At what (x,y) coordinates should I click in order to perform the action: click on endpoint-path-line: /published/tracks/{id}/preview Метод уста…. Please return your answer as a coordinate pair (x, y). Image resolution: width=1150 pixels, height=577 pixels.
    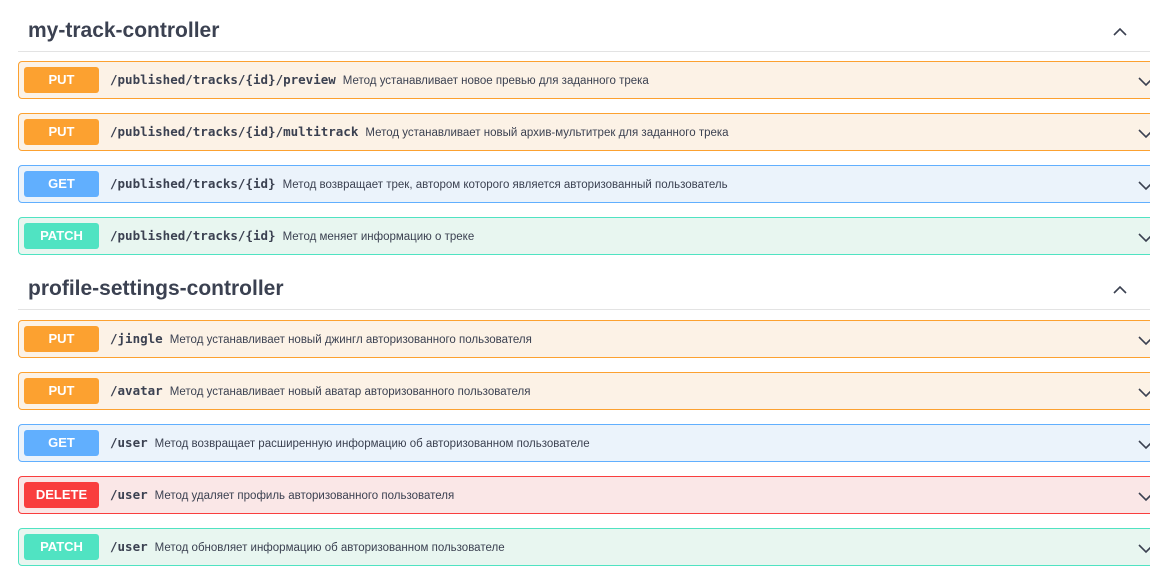
    Looking at the image, I should click on (379, 80).